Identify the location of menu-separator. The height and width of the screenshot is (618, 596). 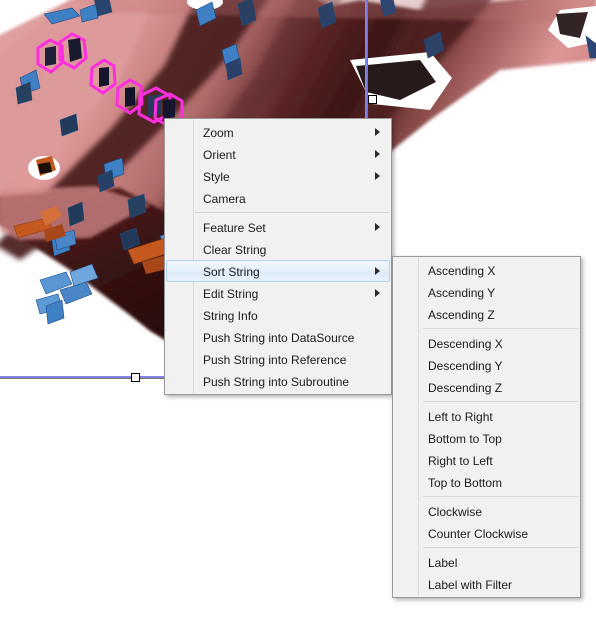
(292, 212).